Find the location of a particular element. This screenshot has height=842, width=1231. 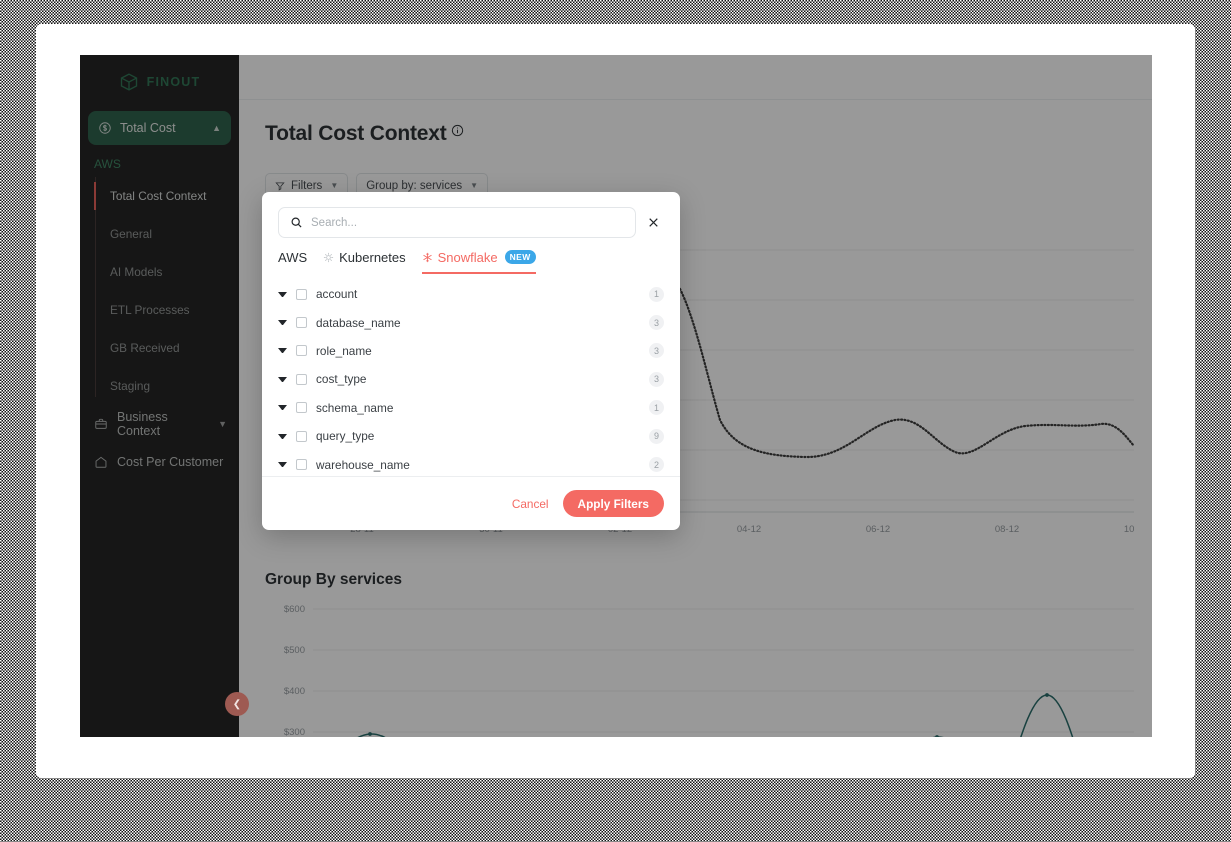

new-badge: NEW is located at coordinates (520, 256).